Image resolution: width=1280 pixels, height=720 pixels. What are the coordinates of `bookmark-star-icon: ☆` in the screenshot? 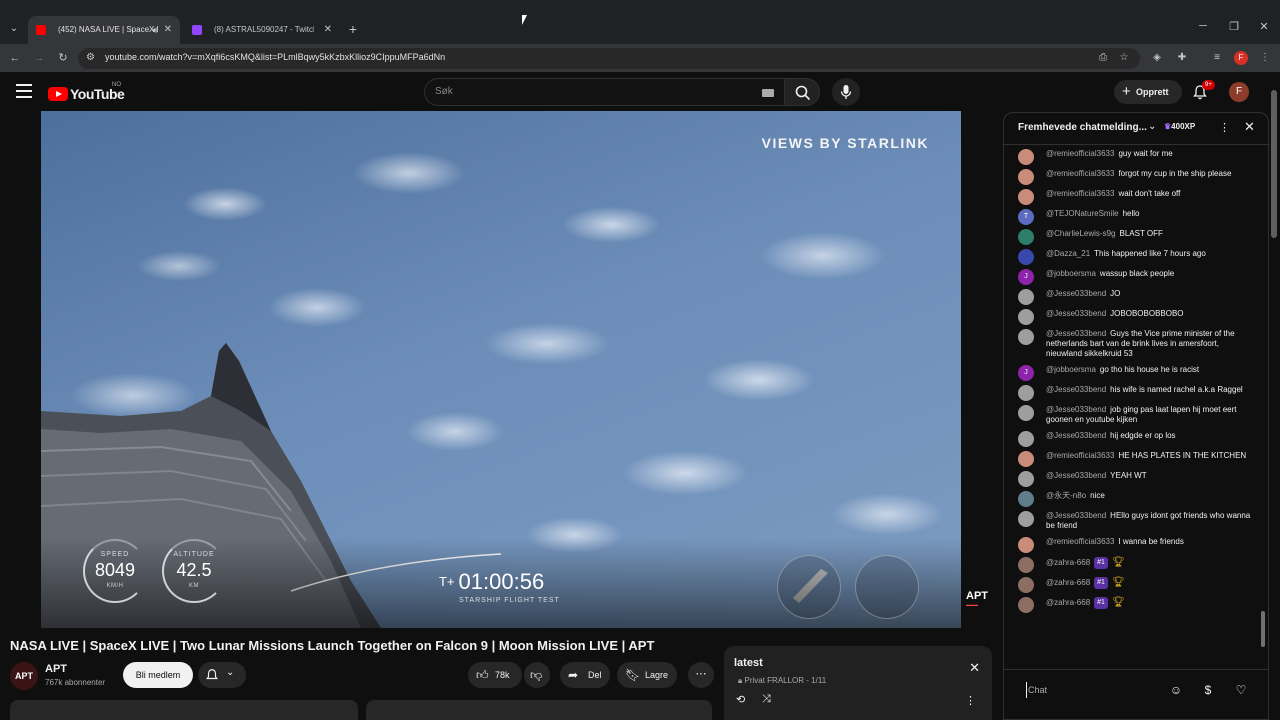 It's located at (1124, 58).